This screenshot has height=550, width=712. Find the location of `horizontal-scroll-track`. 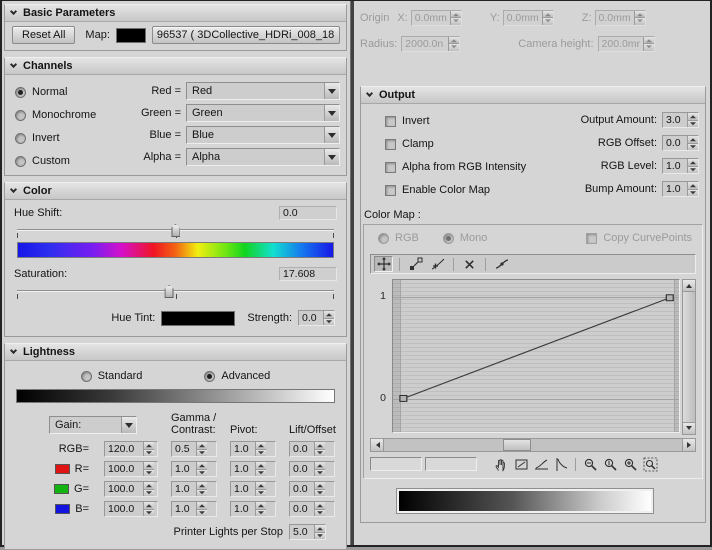

horizontal-scroll-track is located at coordinates (533, 445).